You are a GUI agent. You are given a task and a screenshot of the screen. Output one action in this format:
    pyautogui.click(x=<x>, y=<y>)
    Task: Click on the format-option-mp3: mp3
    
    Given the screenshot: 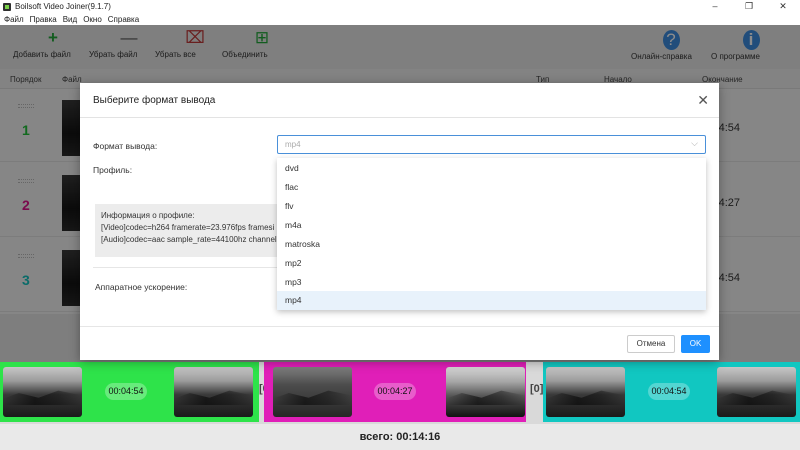 What is the action you would take?
    pyautogui.click(x=491, y=282)
    